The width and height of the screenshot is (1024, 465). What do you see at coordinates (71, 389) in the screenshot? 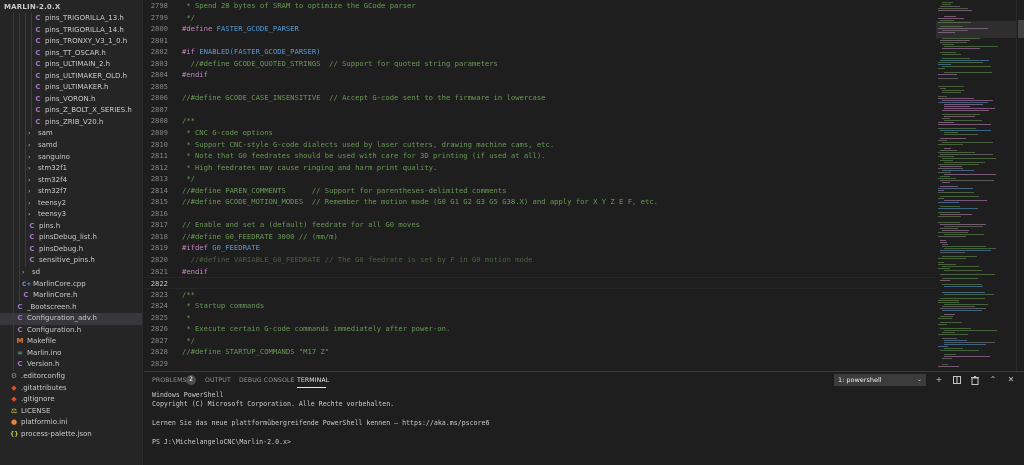
I see `tree-item: ◆ .gitattributes` at bounding box center [71, 389].